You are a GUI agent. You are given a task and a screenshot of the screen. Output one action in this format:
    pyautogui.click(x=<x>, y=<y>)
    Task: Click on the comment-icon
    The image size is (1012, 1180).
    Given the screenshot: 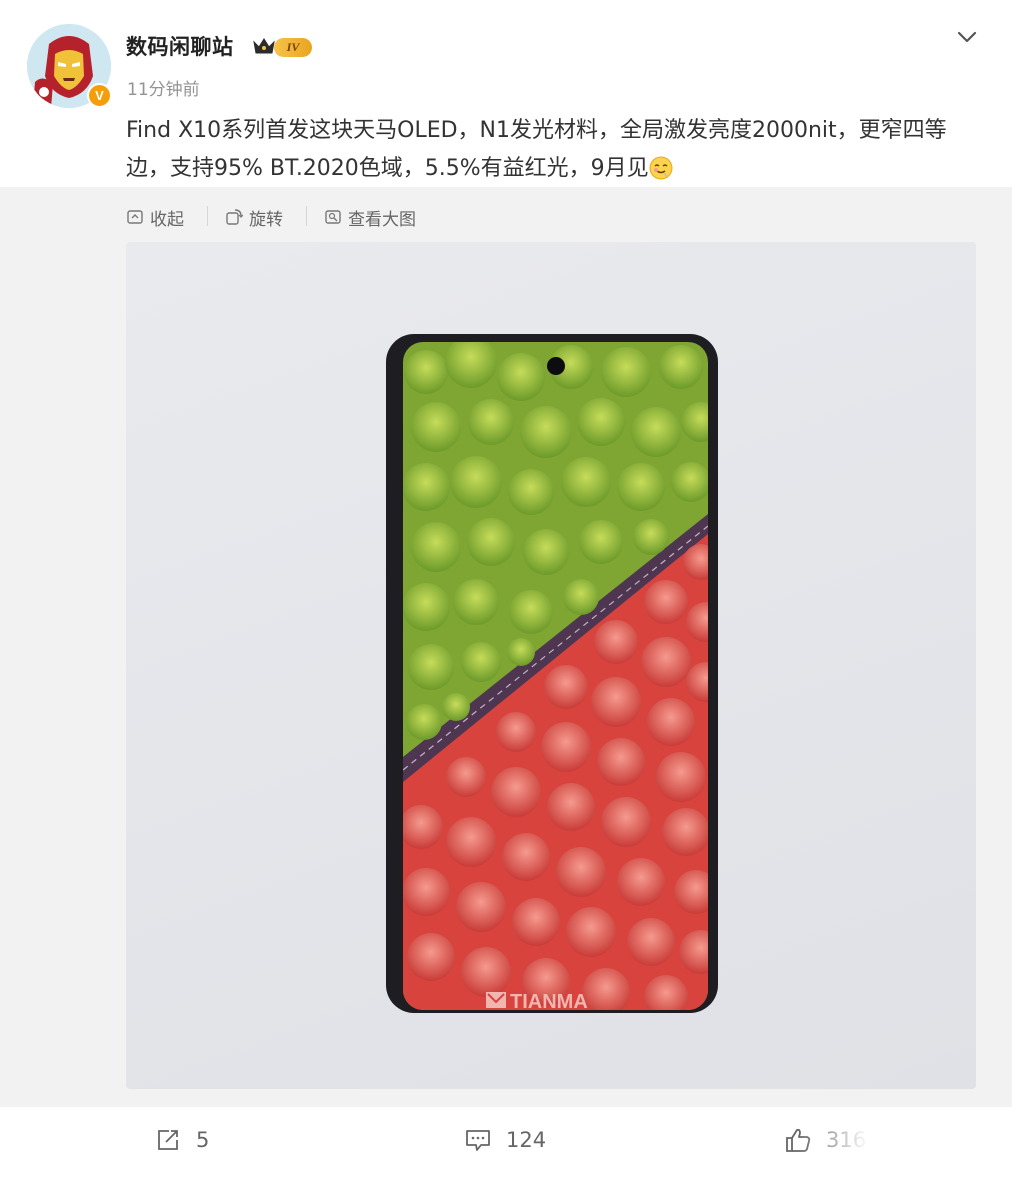 What is the action you would take?
    pyautogui.click(x=478, y=1140)
    